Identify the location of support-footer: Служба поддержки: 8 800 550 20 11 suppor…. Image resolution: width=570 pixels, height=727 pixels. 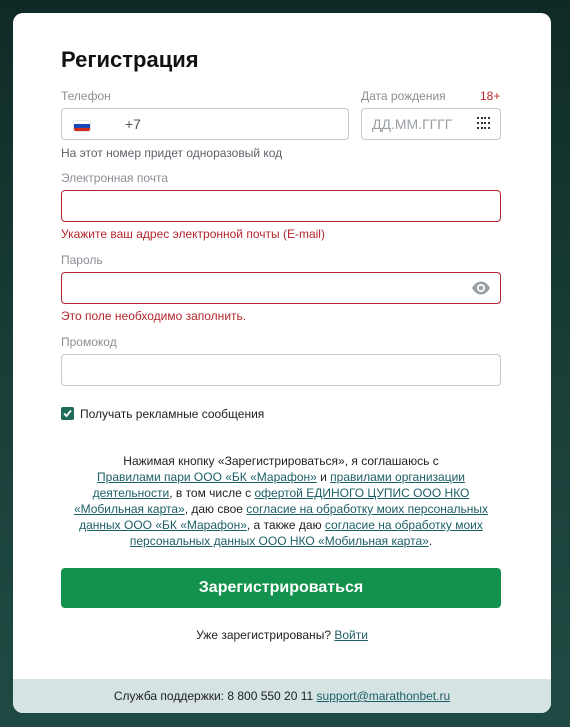
(282, 696).